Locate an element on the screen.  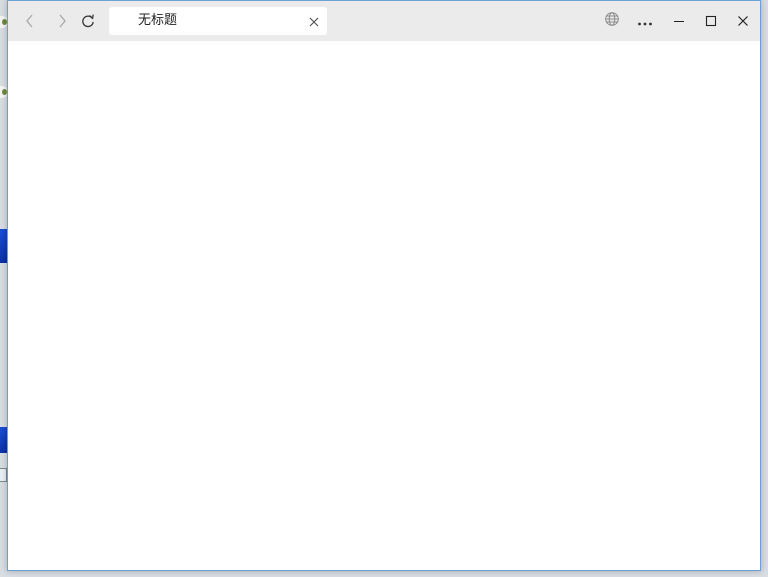
tab-untitled: 无标题 is located at coordinates (218, 21).